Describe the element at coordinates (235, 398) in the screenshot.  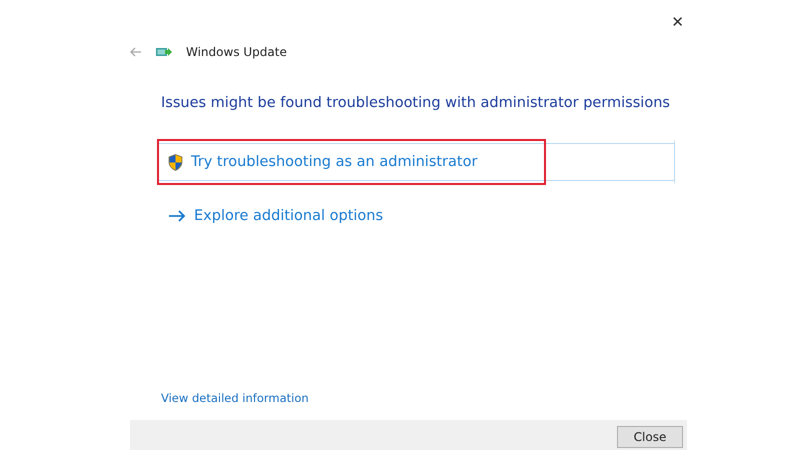
I see `details-link: View detailed information` at that location.